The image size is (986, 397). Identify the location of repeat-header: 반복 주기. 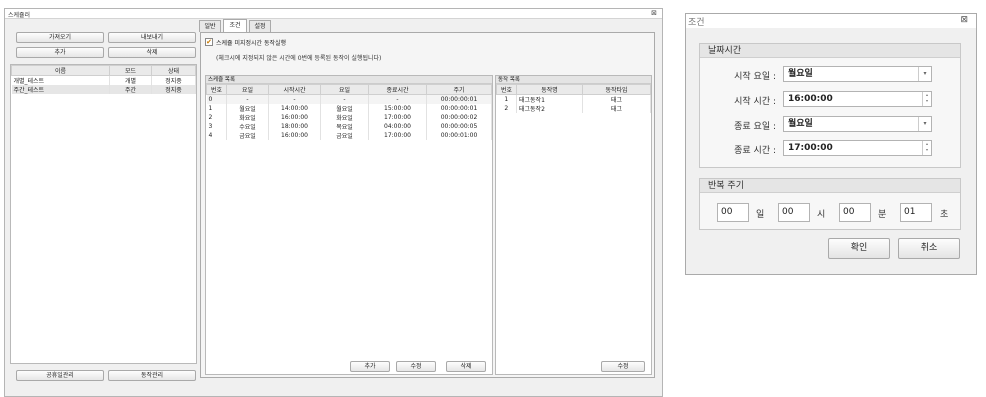
(830, 186).